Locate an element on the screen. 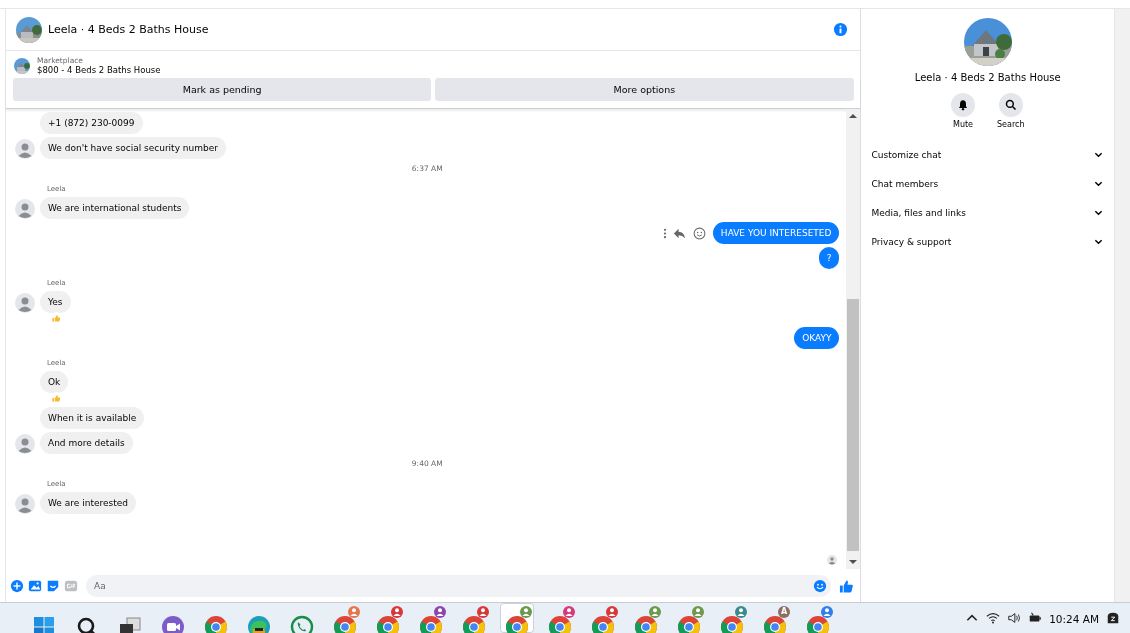  message-bubble: When it is available is located at coordinates (92, 418).